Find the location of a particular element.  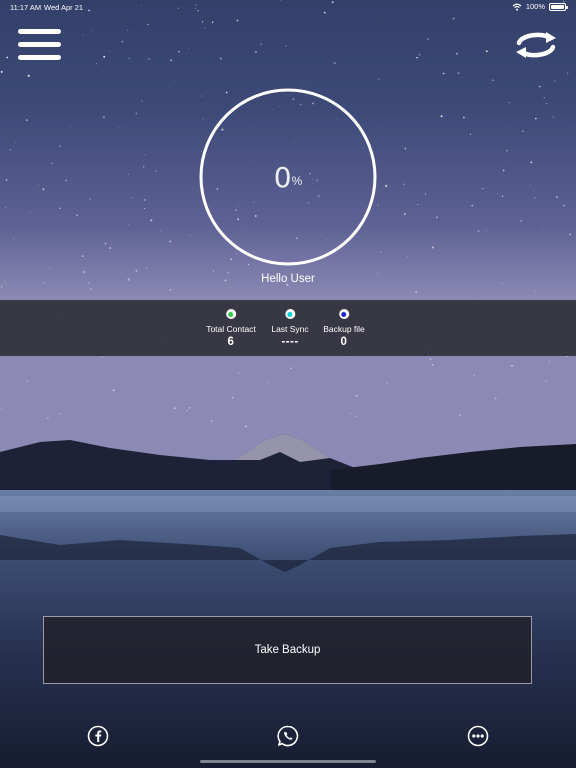

stat-value: 6 is located at coordinates (231, 342).